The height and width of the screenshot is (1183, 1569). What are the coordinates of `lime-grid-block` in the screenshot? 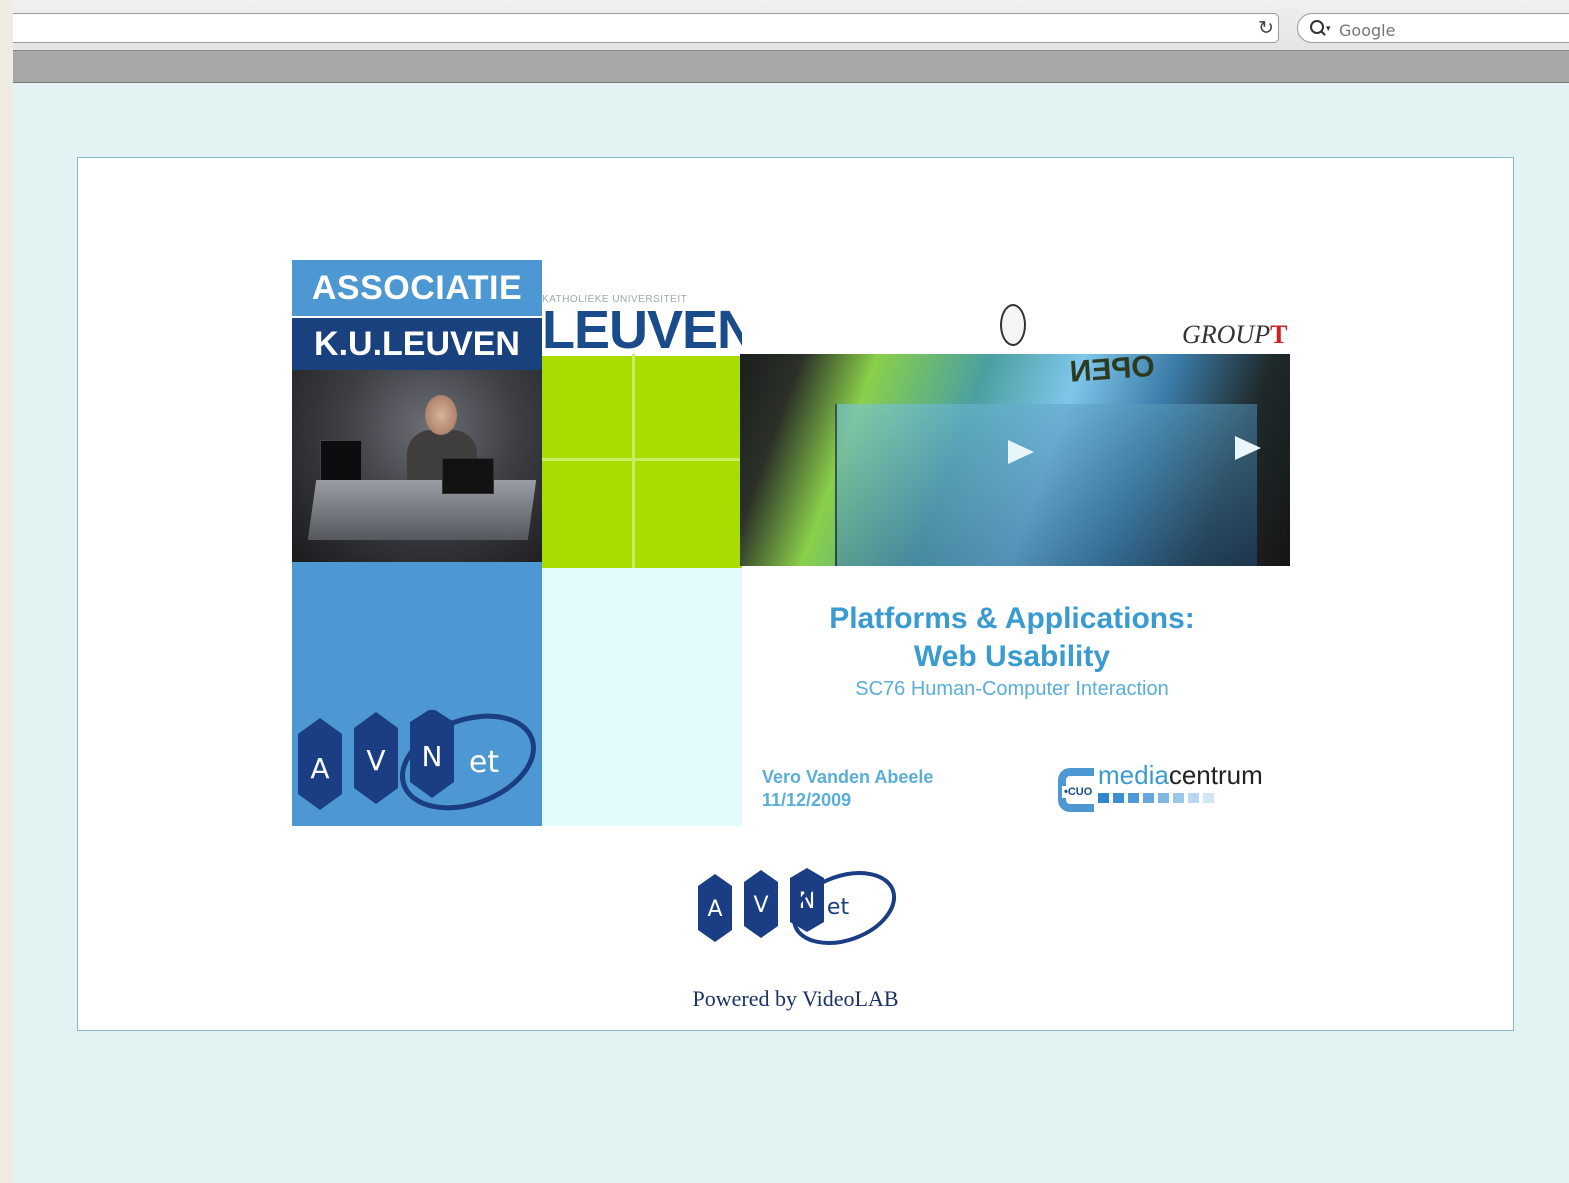 It's located at (642, 462).